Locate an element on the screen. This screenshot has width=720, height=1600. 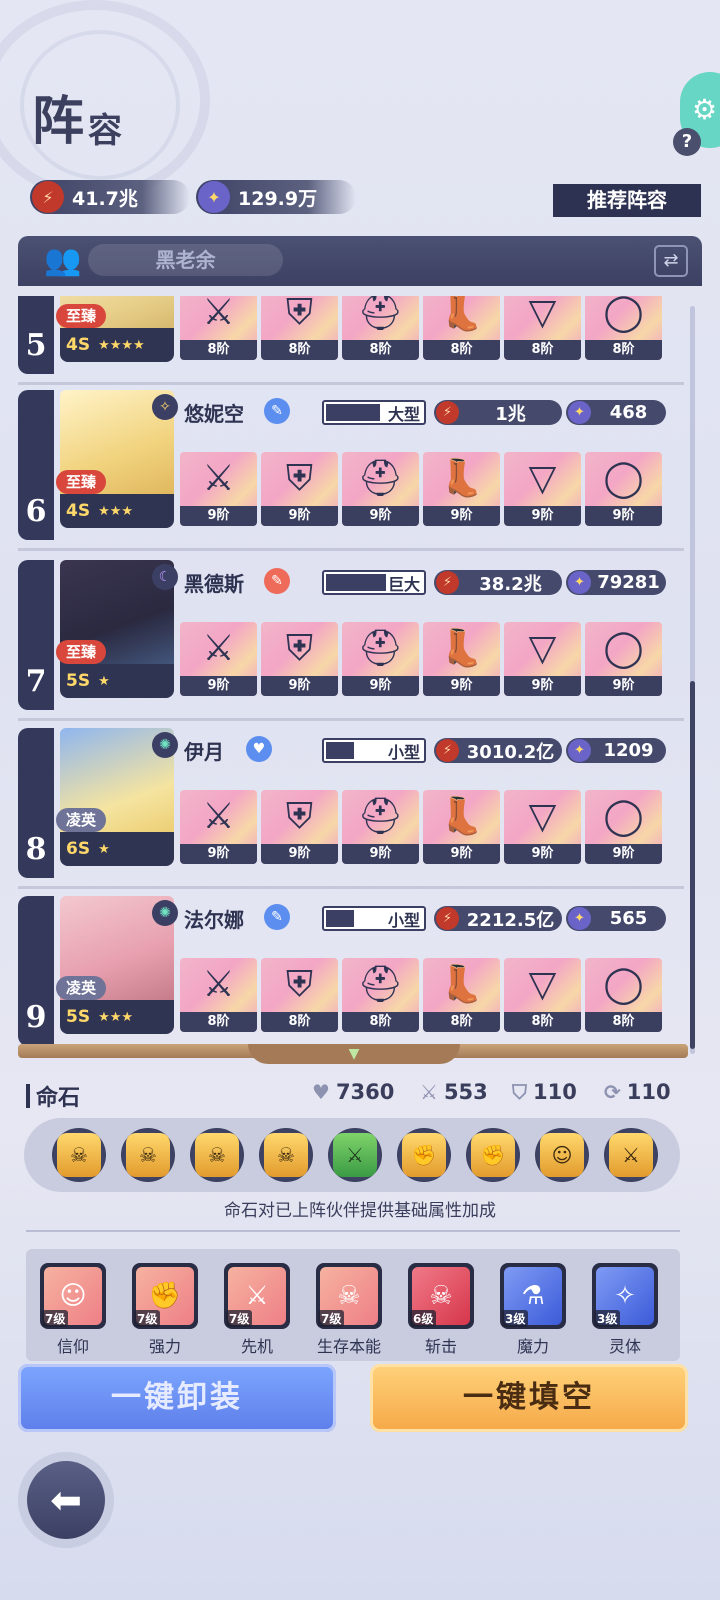
hero-level-stars: 5S ★ is located at coordinates (117, 681).